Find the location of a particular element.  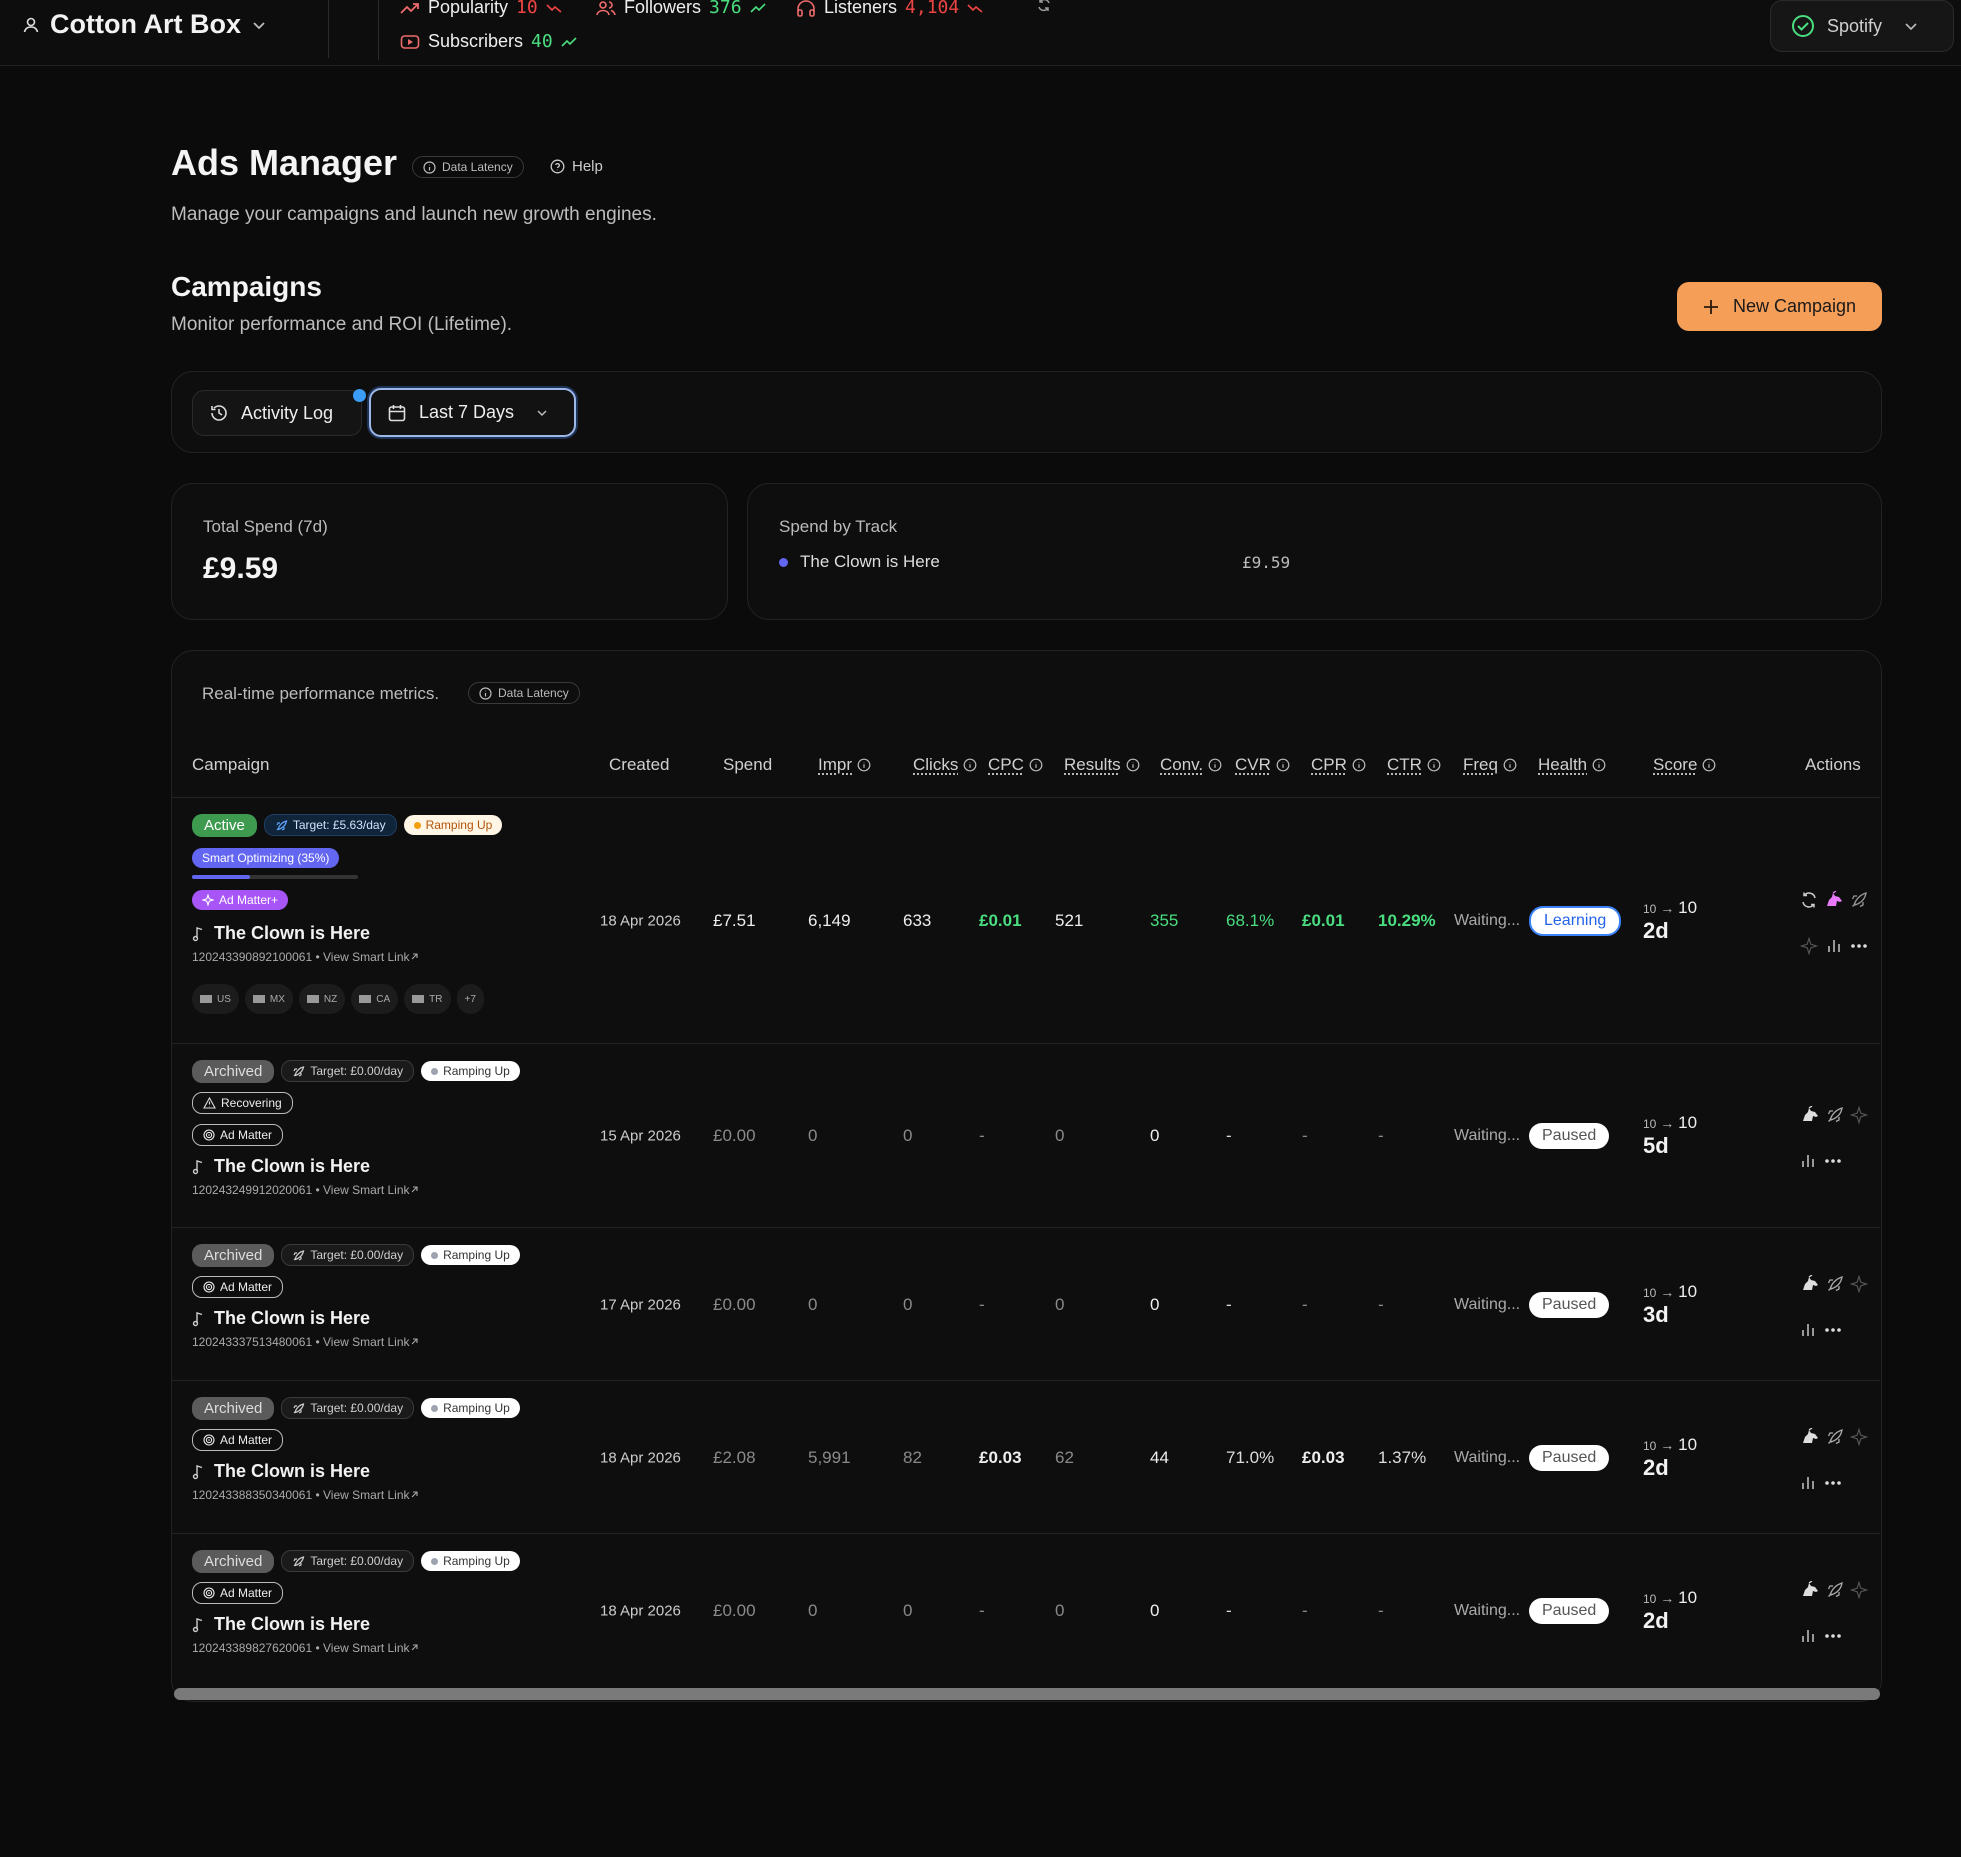

music-note-icon is located at coordinates (198, 1319).